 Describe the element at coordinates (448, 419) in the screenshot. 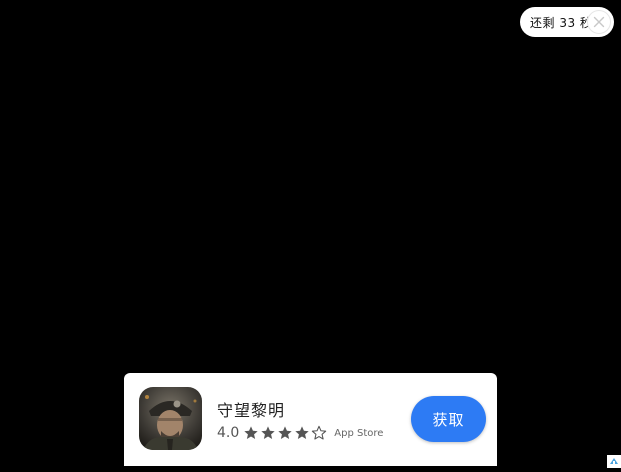

I see `get-button: 获取` at that location.